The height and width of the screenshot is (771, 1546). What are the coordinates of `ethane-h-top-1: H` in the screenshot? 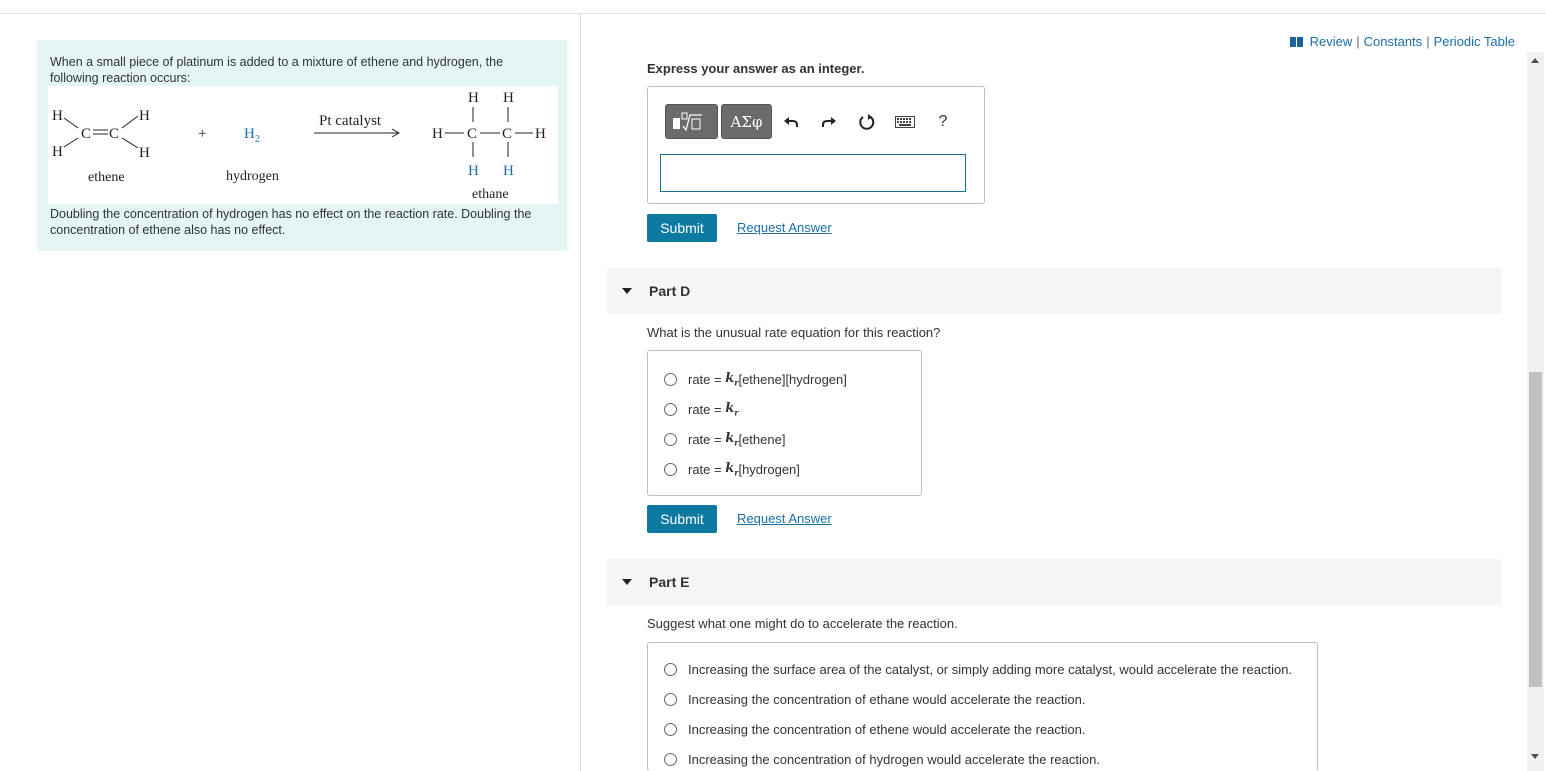 It's located at (473, 98).